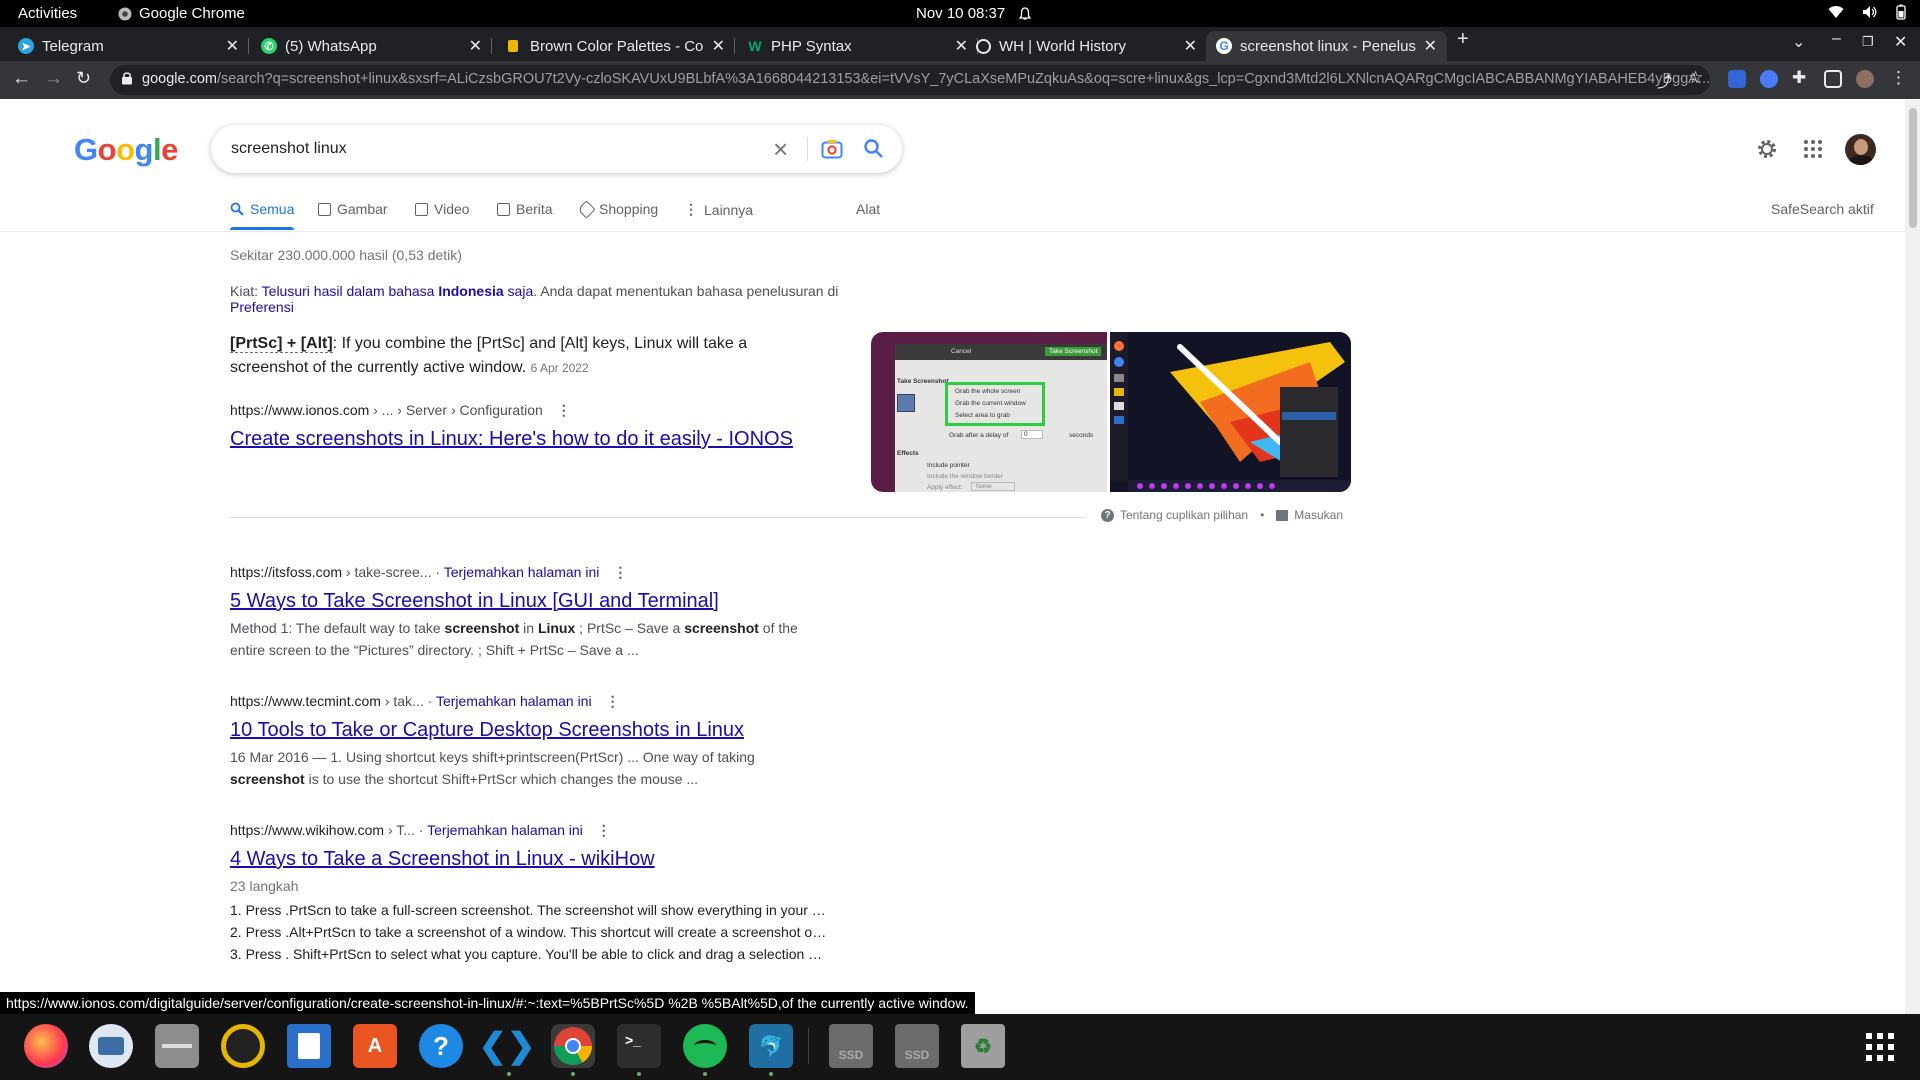 The width and height of the screenshot is (1920, 1080). I want to click on search-input: screenshot linux, so click(289, 149).